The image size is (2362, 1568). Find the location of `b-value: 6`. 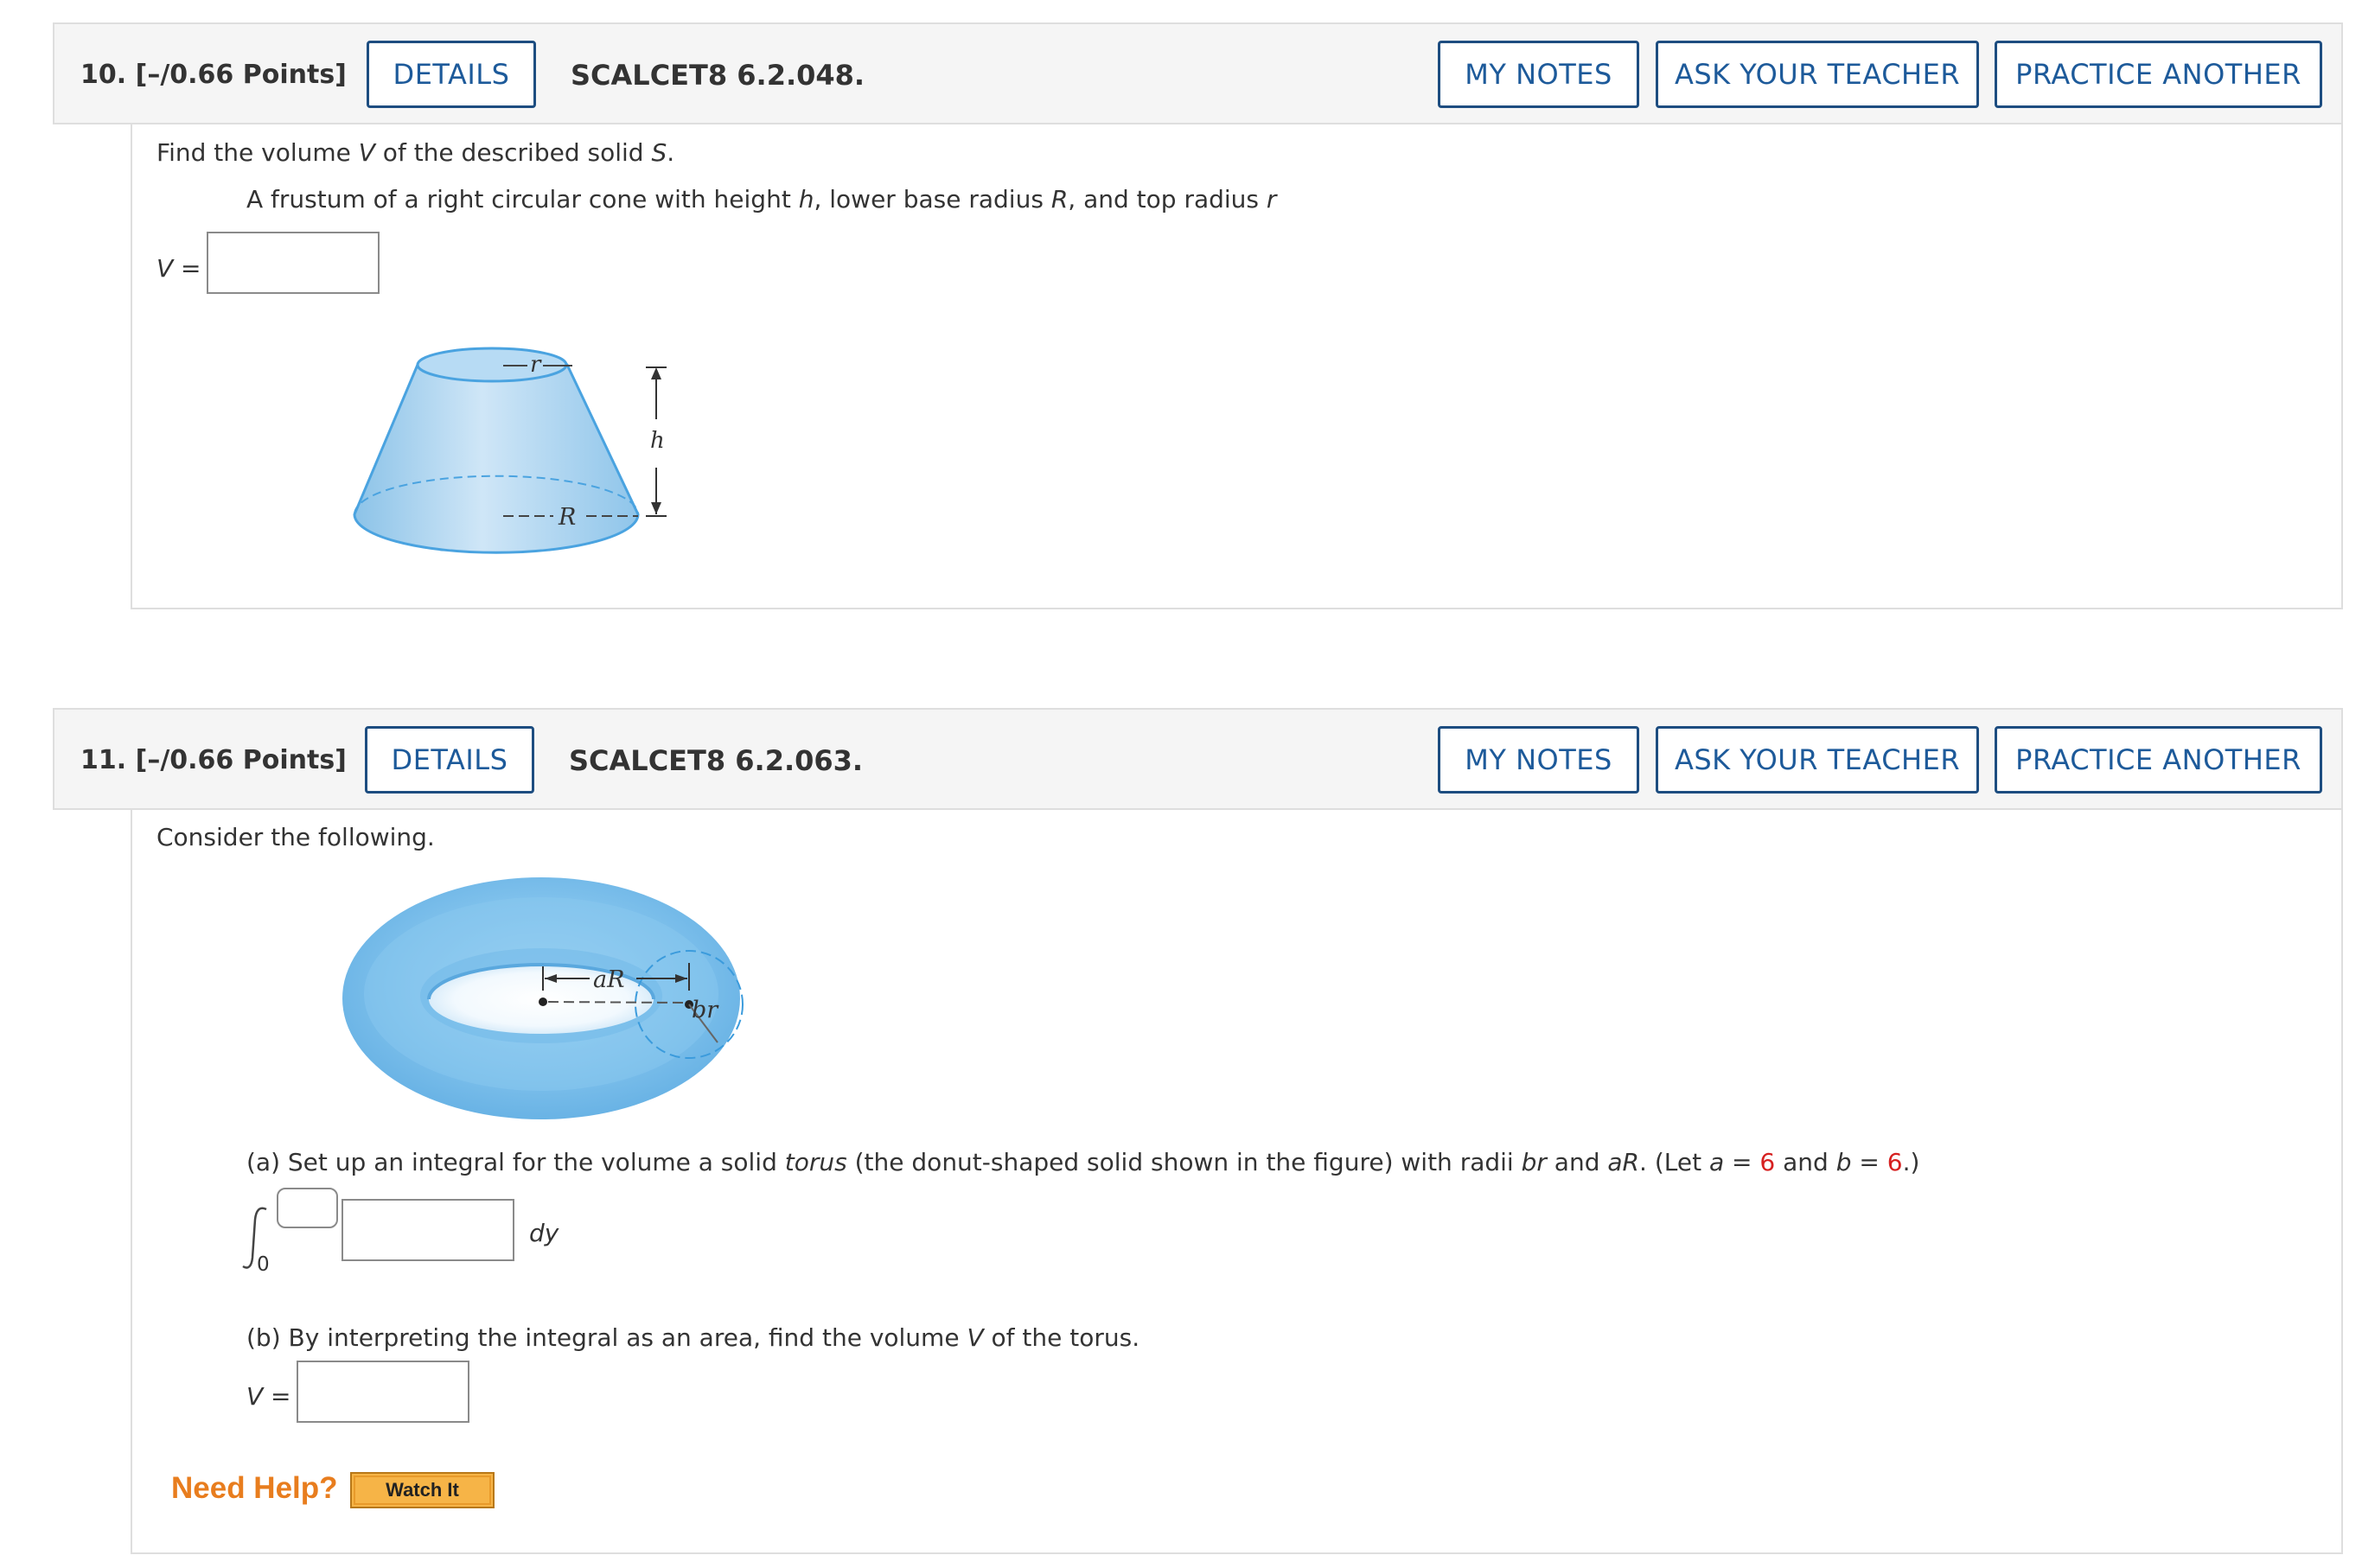

b-value: 6 is located at coordinates (1895, 1162).